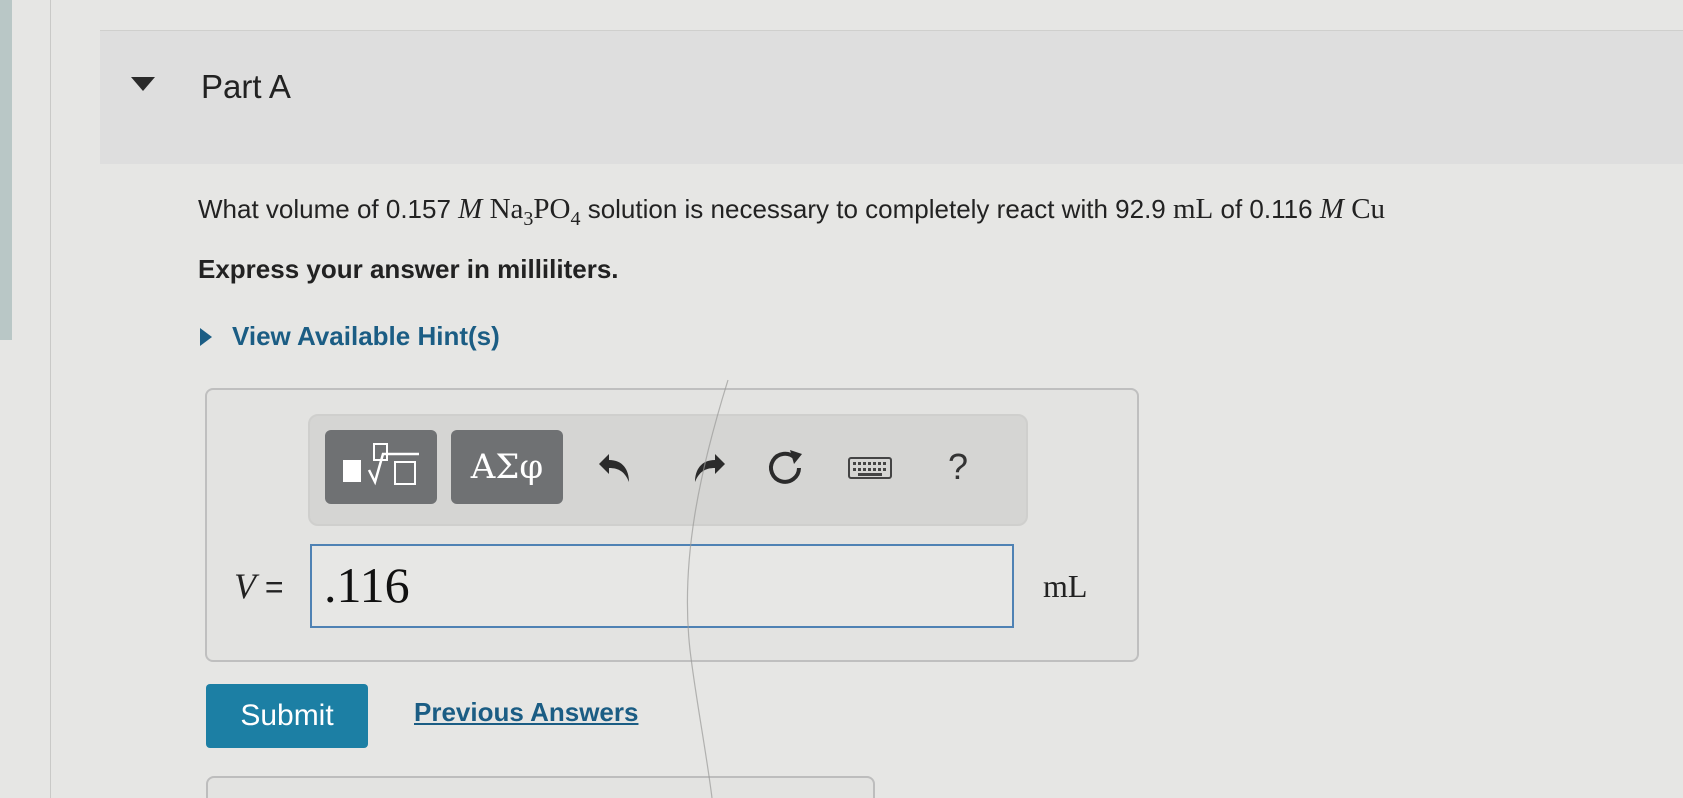 This screenshot has height=798, width=1683. I want to click on view-hints-toggle: View Available Hint(s), so click(349, 336).